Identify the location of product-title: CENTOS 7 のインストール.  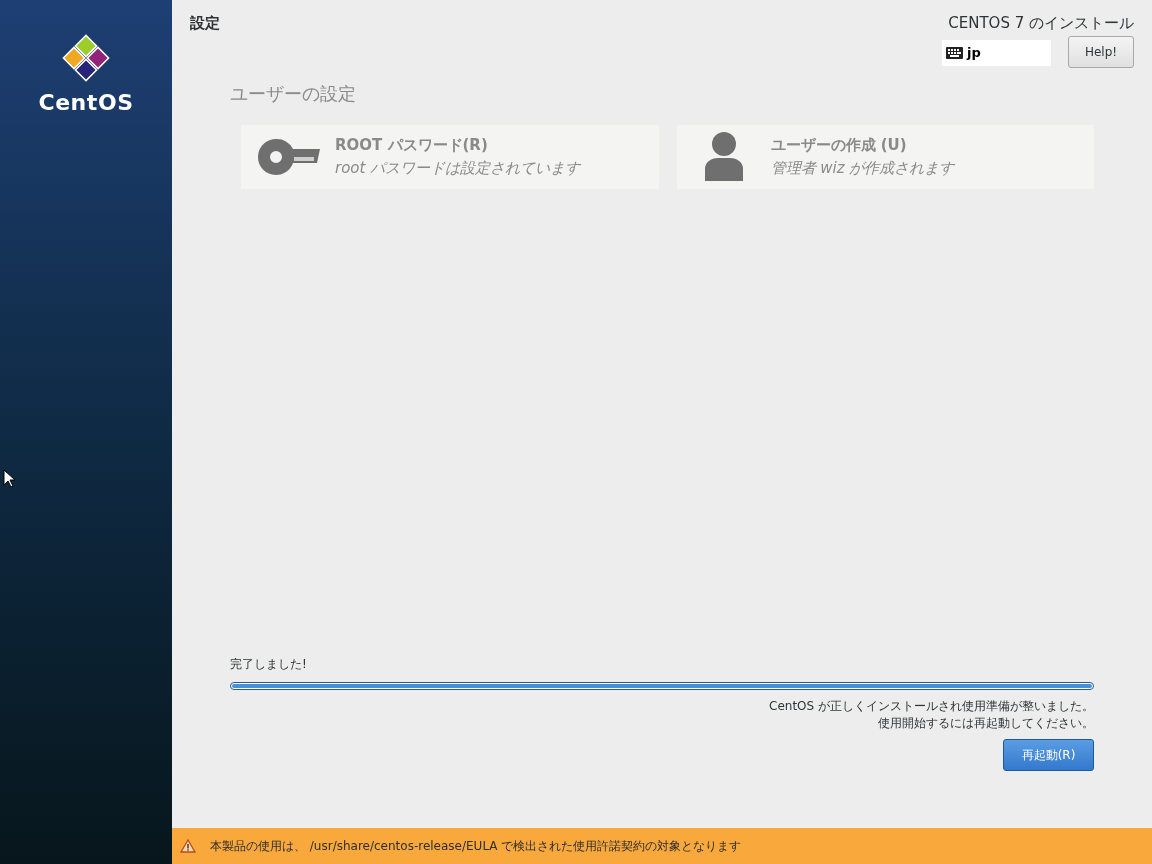
(1041, 23).